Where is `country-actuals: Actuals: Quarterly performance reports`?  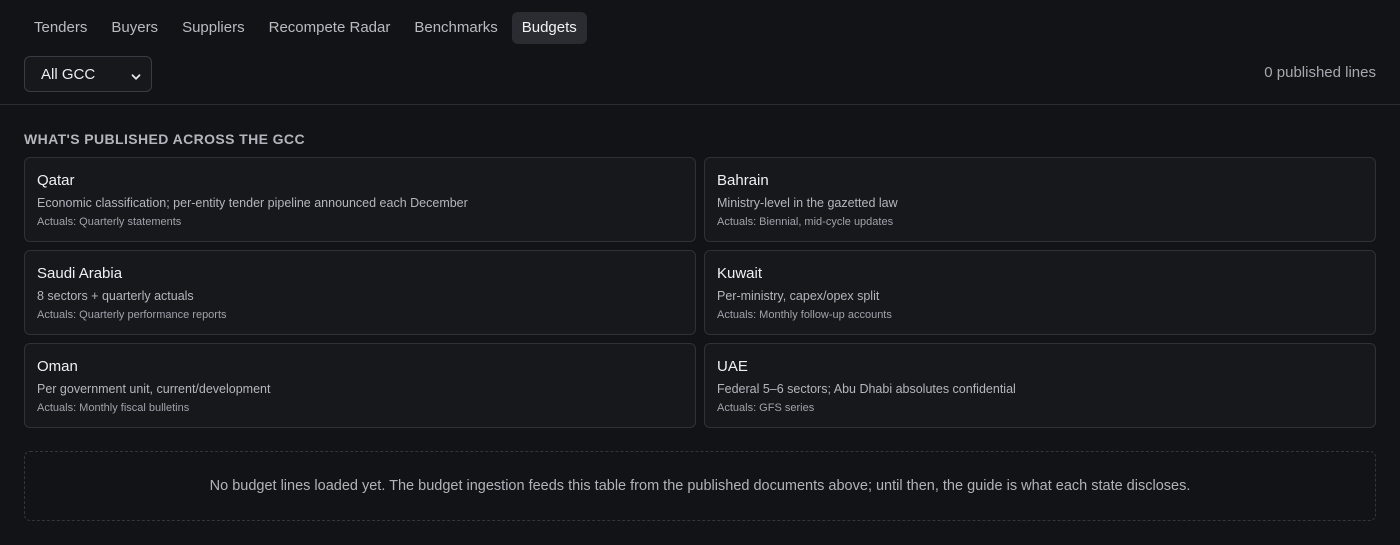 country-actuals: Actuals: Quarterly performance reports is located at coordinates (132, 315).